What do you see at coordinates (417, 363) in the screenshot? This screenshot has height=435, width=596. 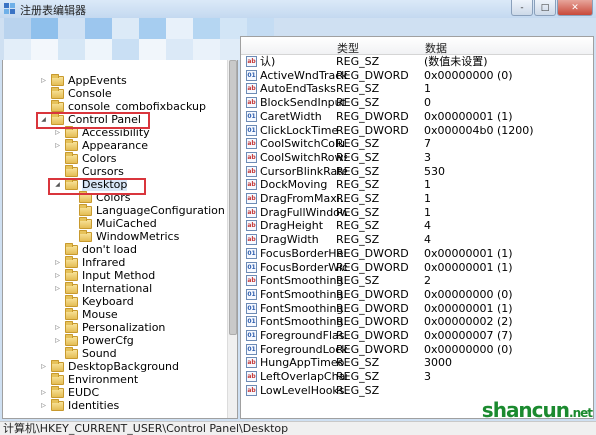 I see `value-row: ab HungAppTimeo... REG_SZ 3000` at bounding box center [417, 363].